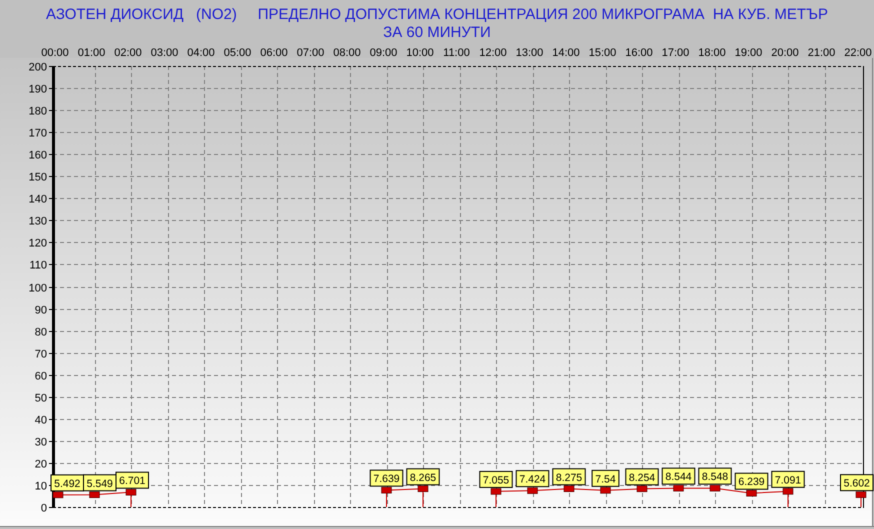 The height and width of the screenshot is (529, 874). Describe the element at coordinates (712, 53) in the screenshot. I see `x-tick-label: 18:00` at that location.